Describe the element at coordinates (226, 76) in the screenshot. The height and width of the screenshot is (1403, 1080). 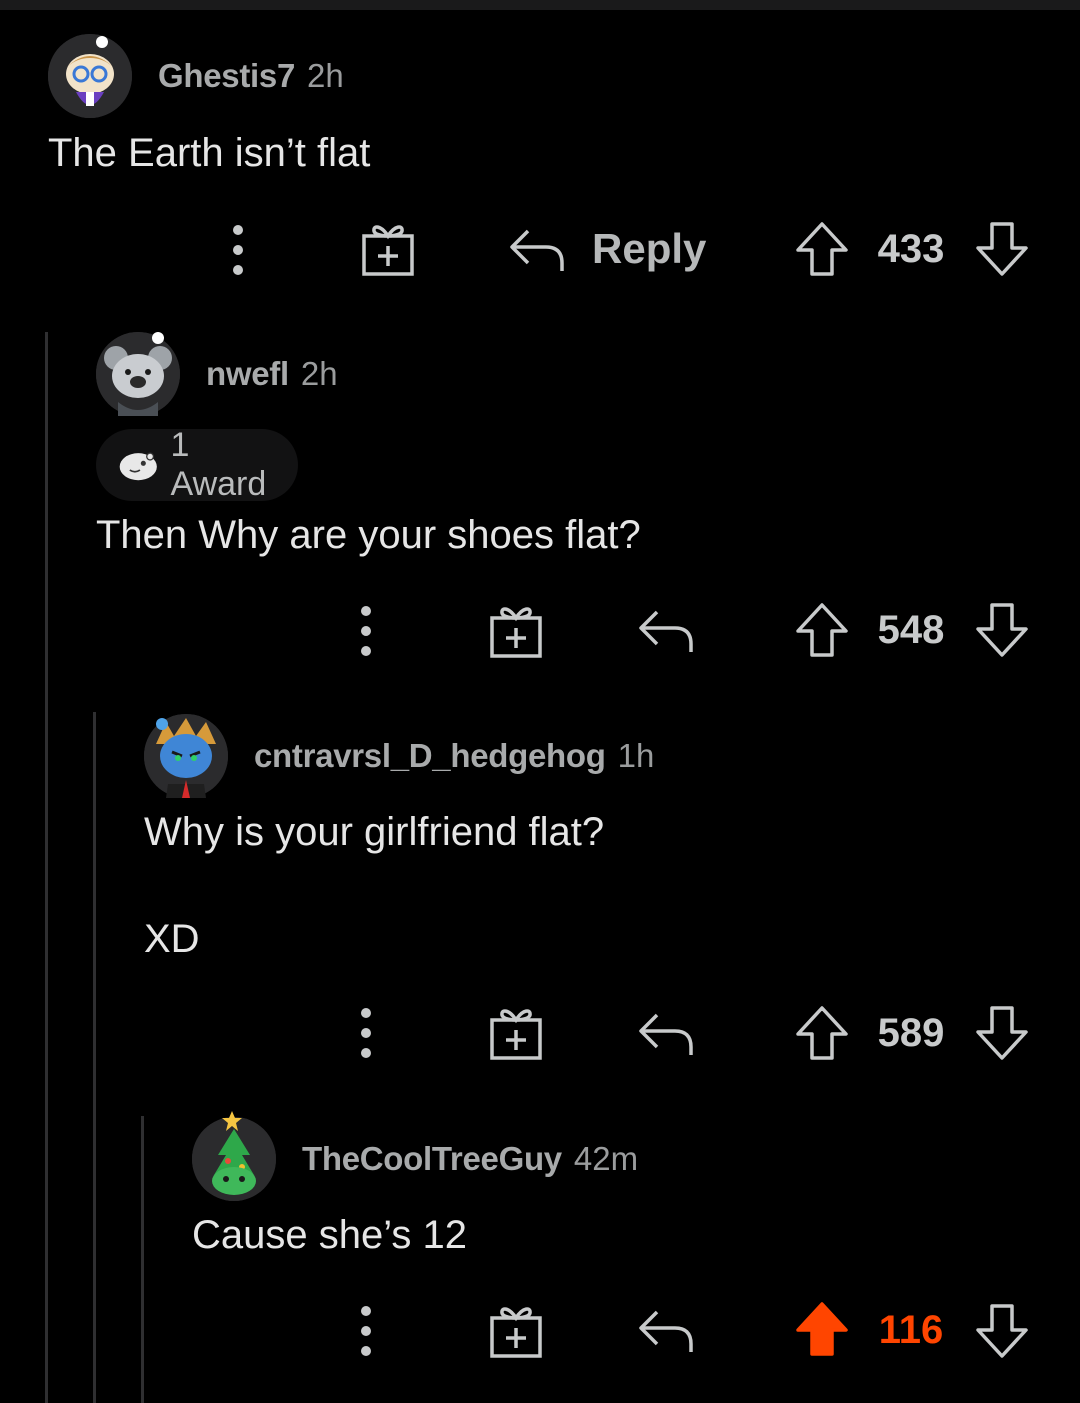
I see `username: Ghestis7` at that location.